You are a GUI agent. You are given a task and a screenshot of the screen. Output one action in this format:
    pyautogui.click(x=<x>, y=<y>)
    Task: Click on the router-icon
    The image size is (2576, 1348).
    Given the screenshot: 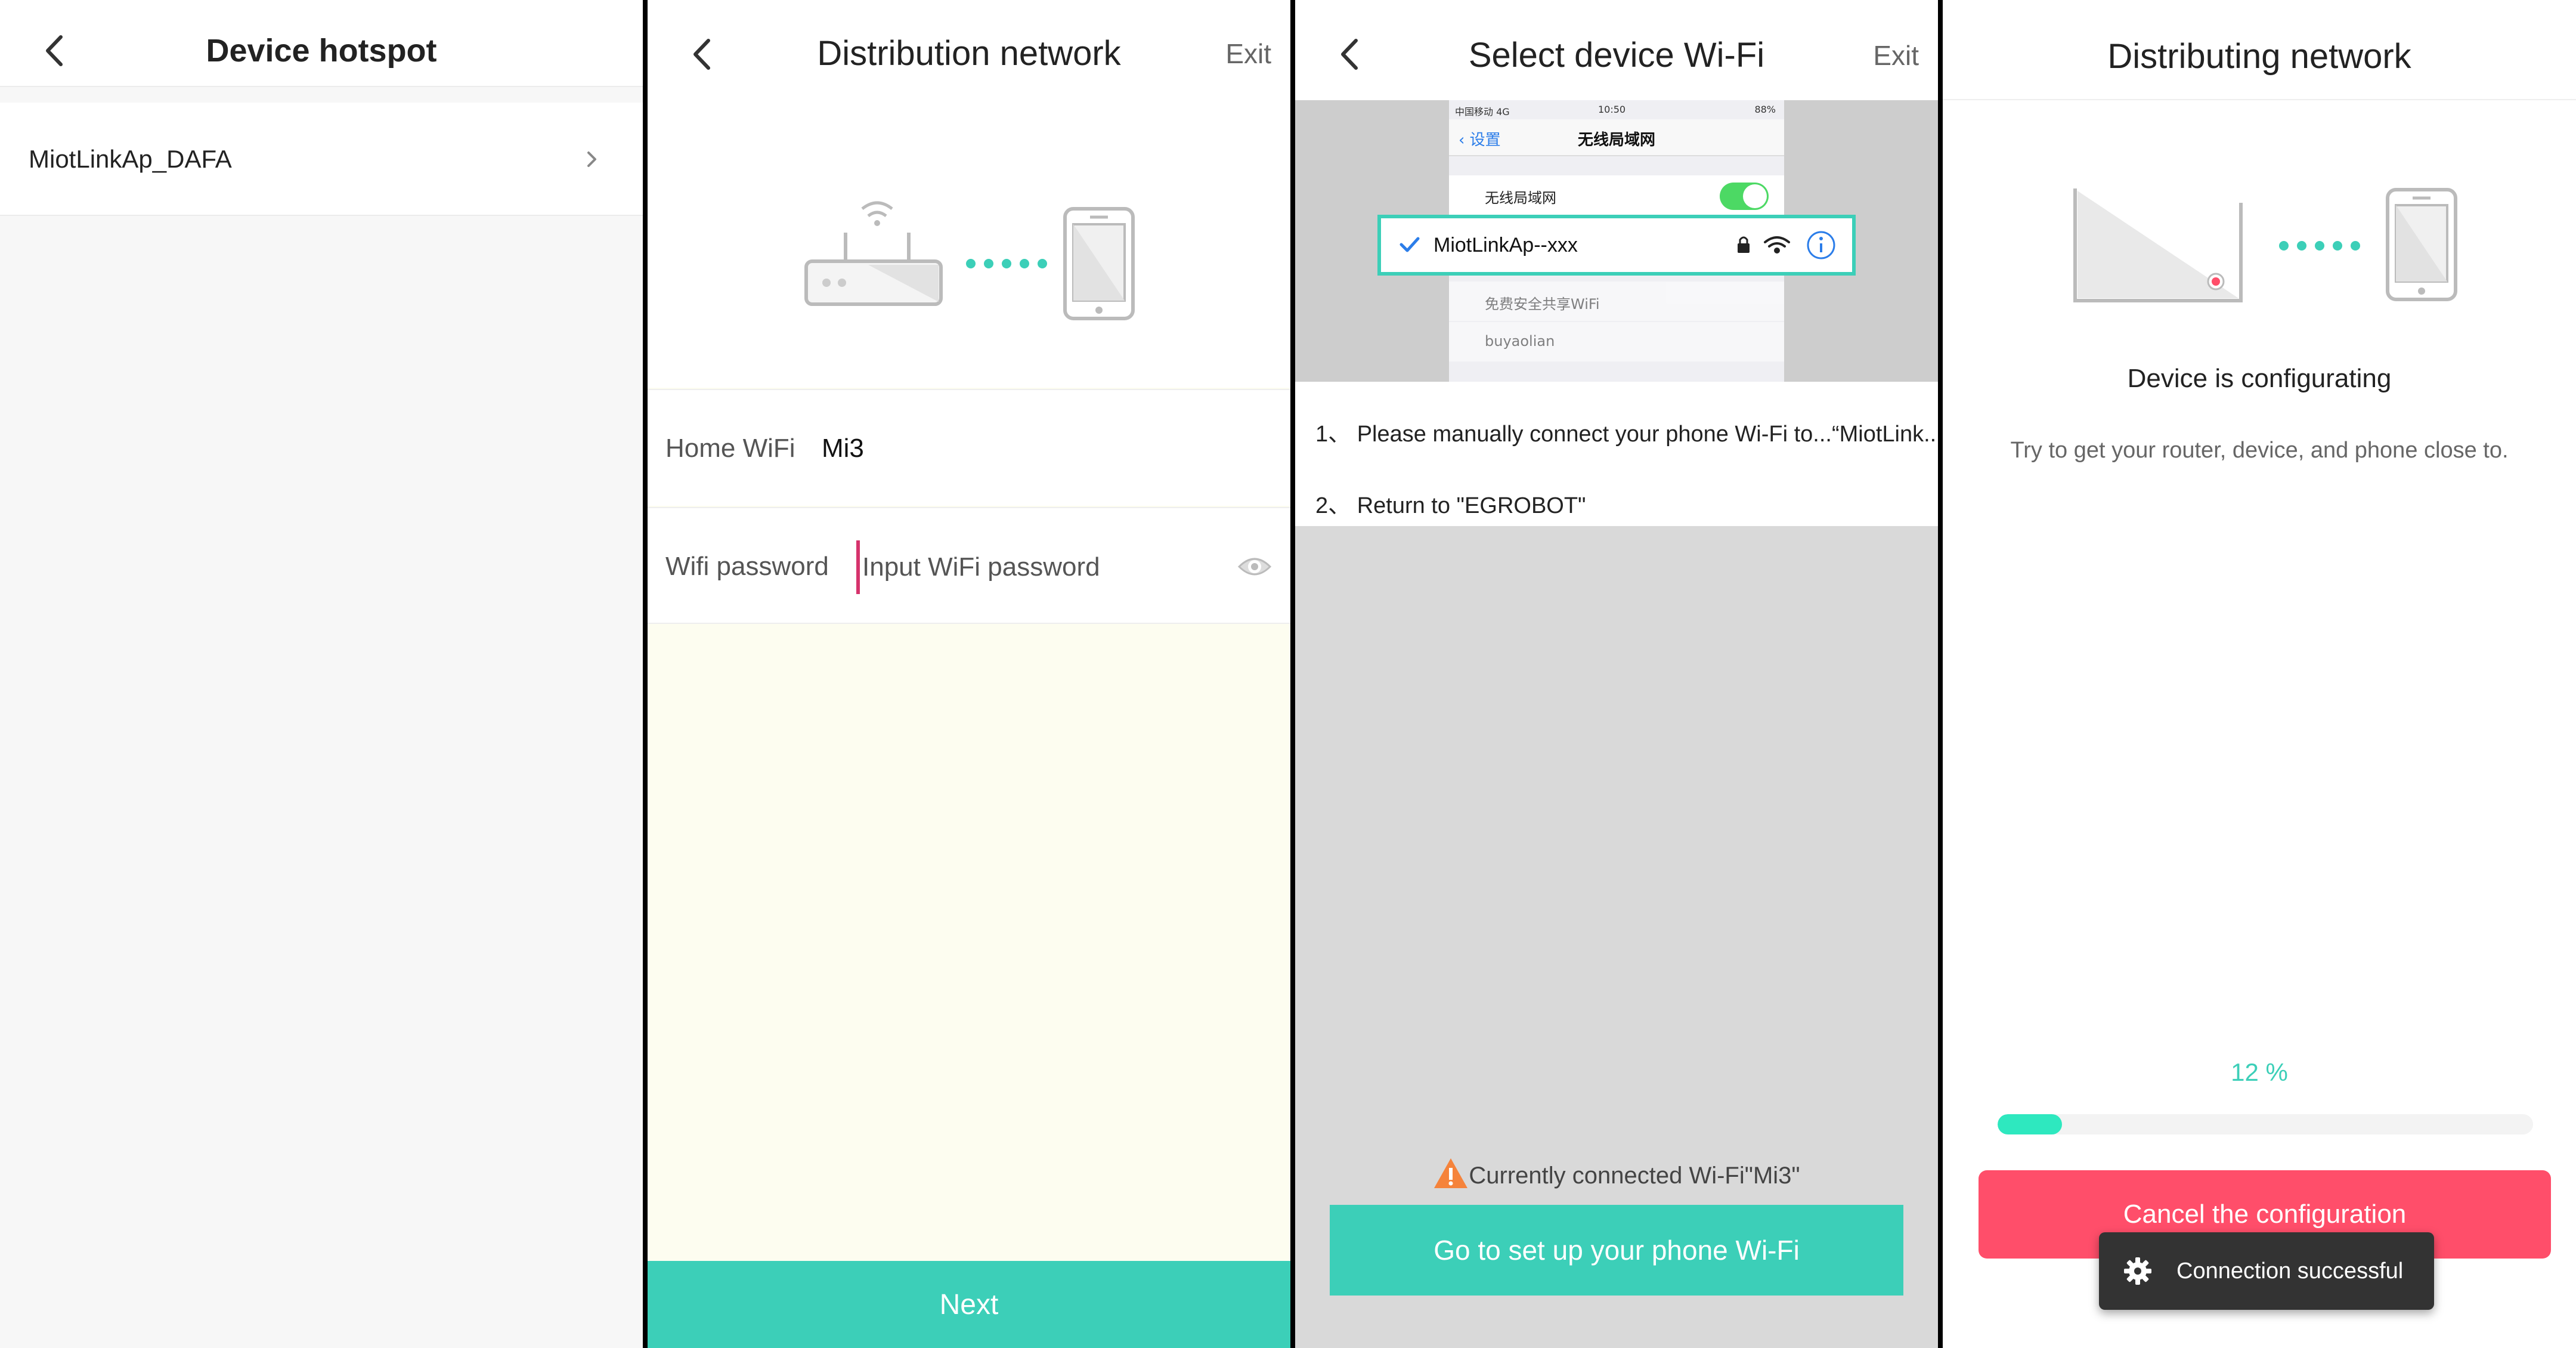 What is the action you would take?
    pyautogui.click(x=874, y=253)
    